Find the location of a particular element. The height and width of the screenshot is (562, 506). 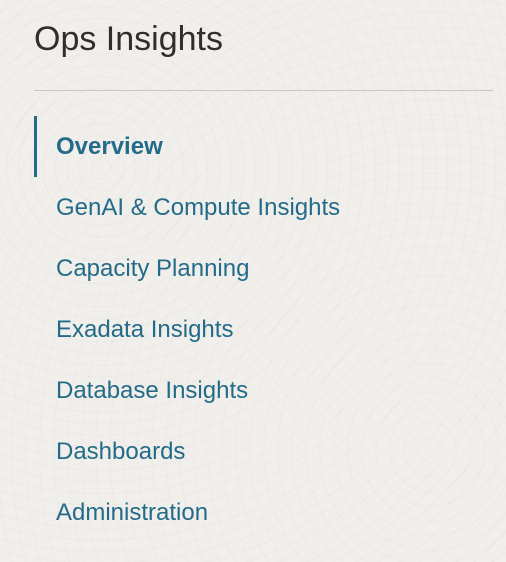

sidebar-item-exadata-insights: Exadata Insights is located at coordinates (264, 329).